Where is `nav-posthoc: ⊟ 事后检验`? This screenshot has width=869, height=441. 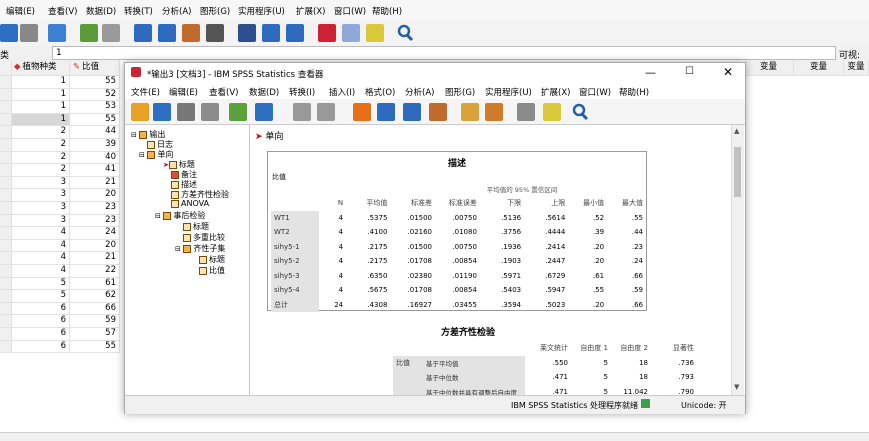 nav-posthoc: ⊟ 事后检验 is located at coordinates (180, 215).